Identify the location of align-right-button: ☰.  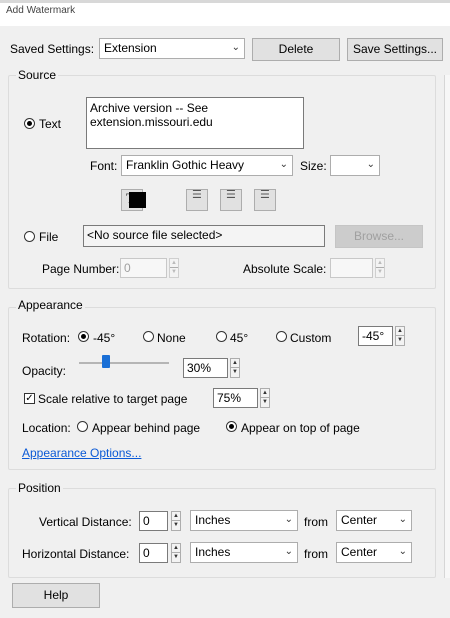
(265, 200).